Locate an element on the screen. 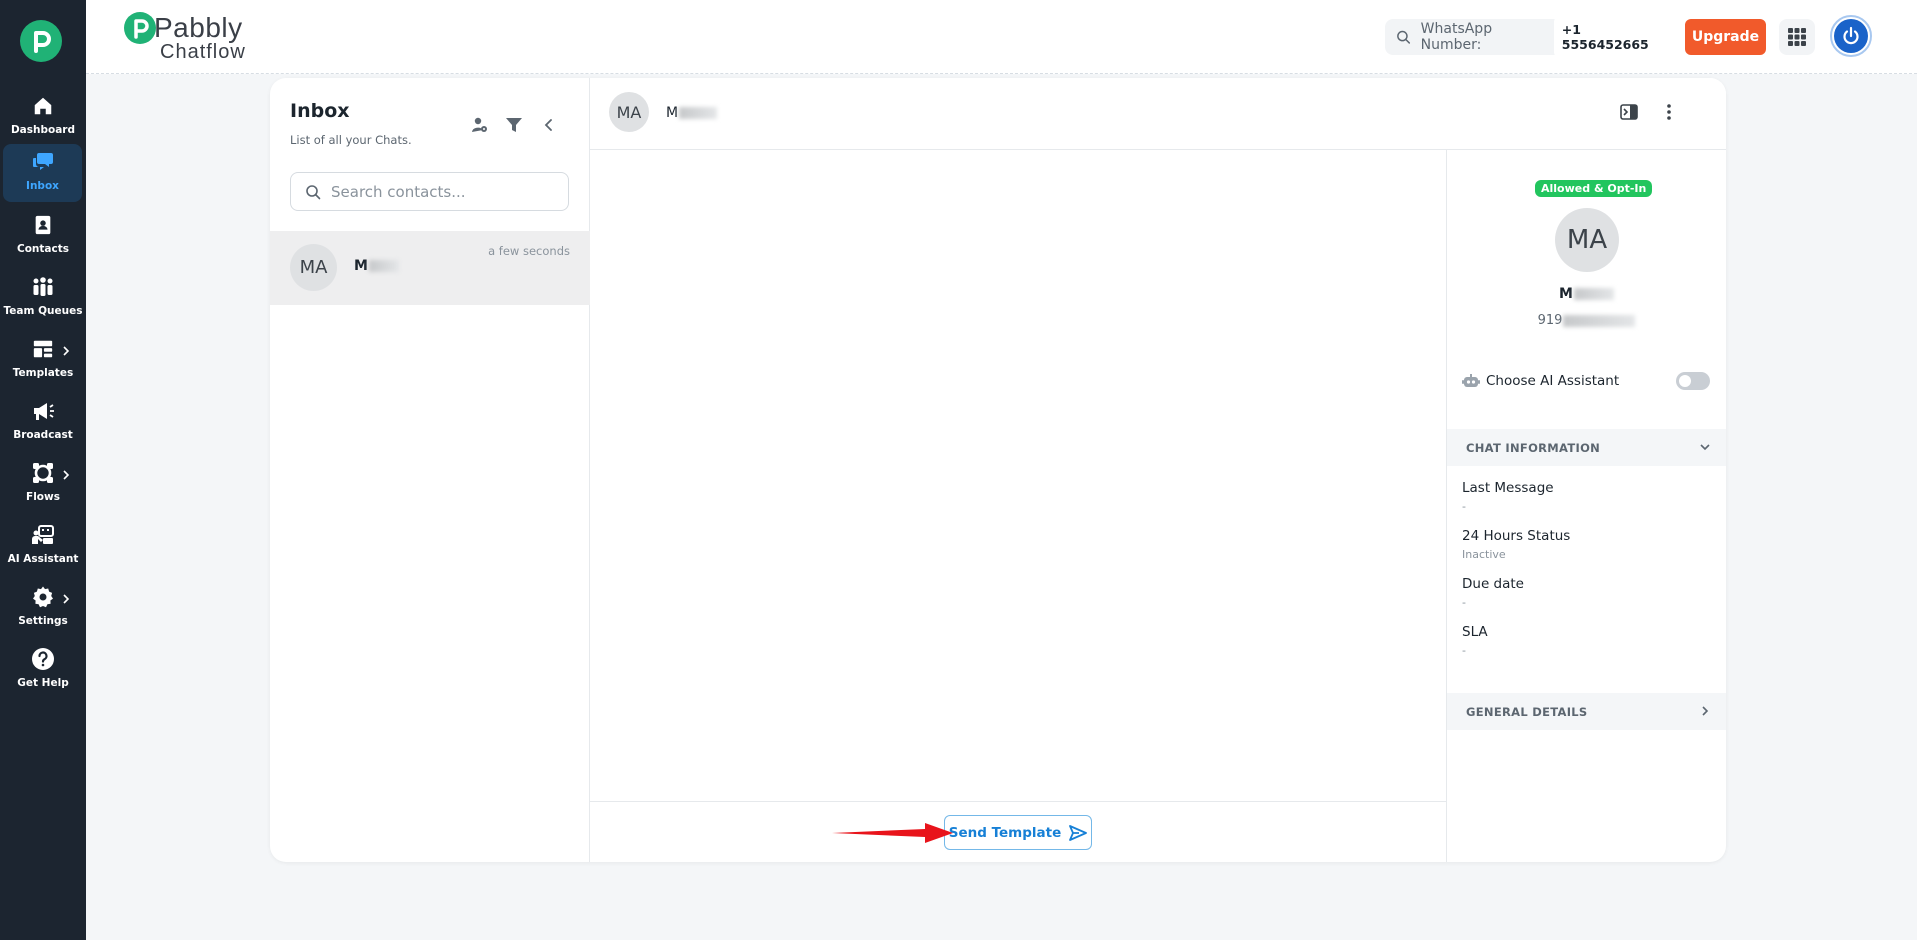  user-avatar-button is located at coordinates (1851, 36).